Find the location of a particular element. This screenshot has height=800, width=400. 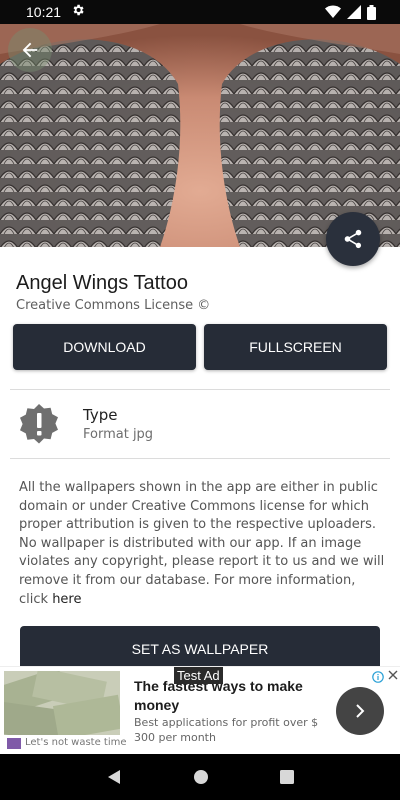

battery-icon is located at coordinates (371, 12).